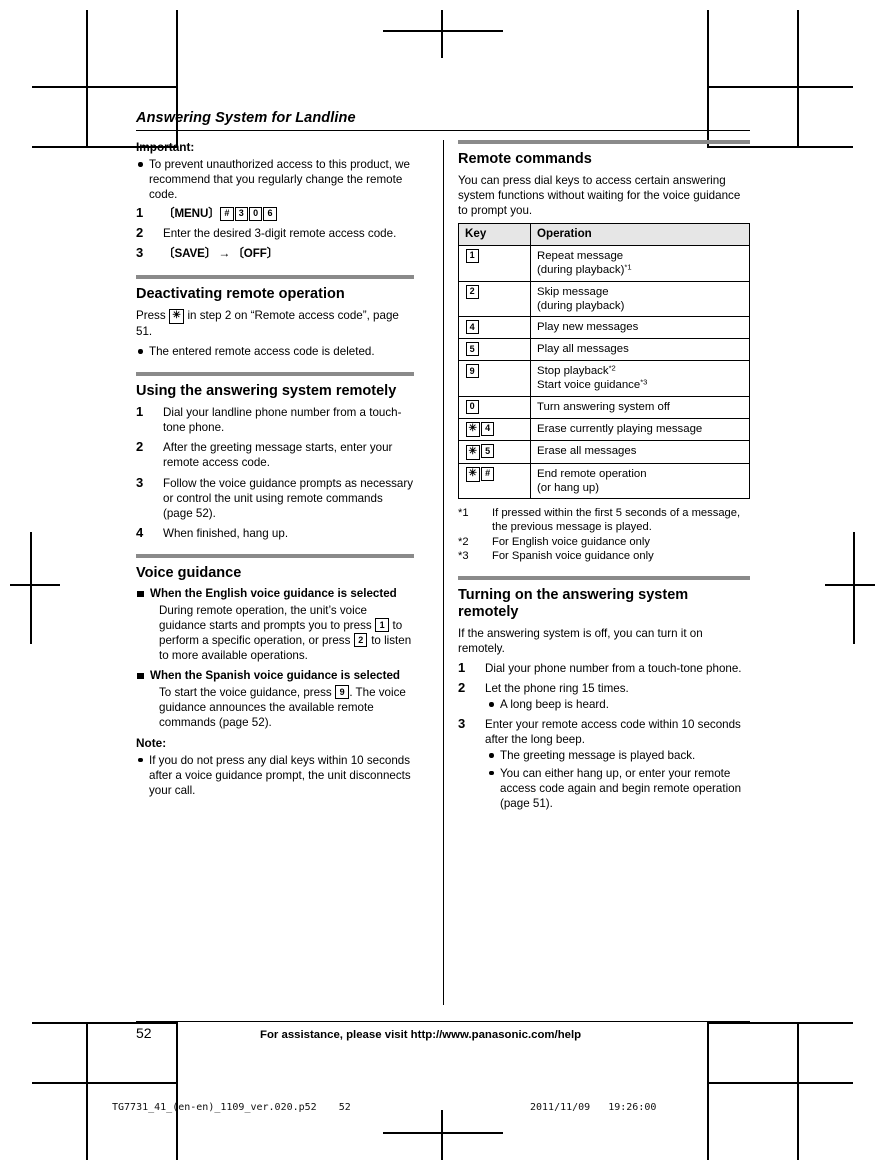 The width and height of the screenshot is (885, 1169). Describe the element at coordinates (589, 385) in the screenshot. I see `operation-line-2: Start voice guidance` at that location.